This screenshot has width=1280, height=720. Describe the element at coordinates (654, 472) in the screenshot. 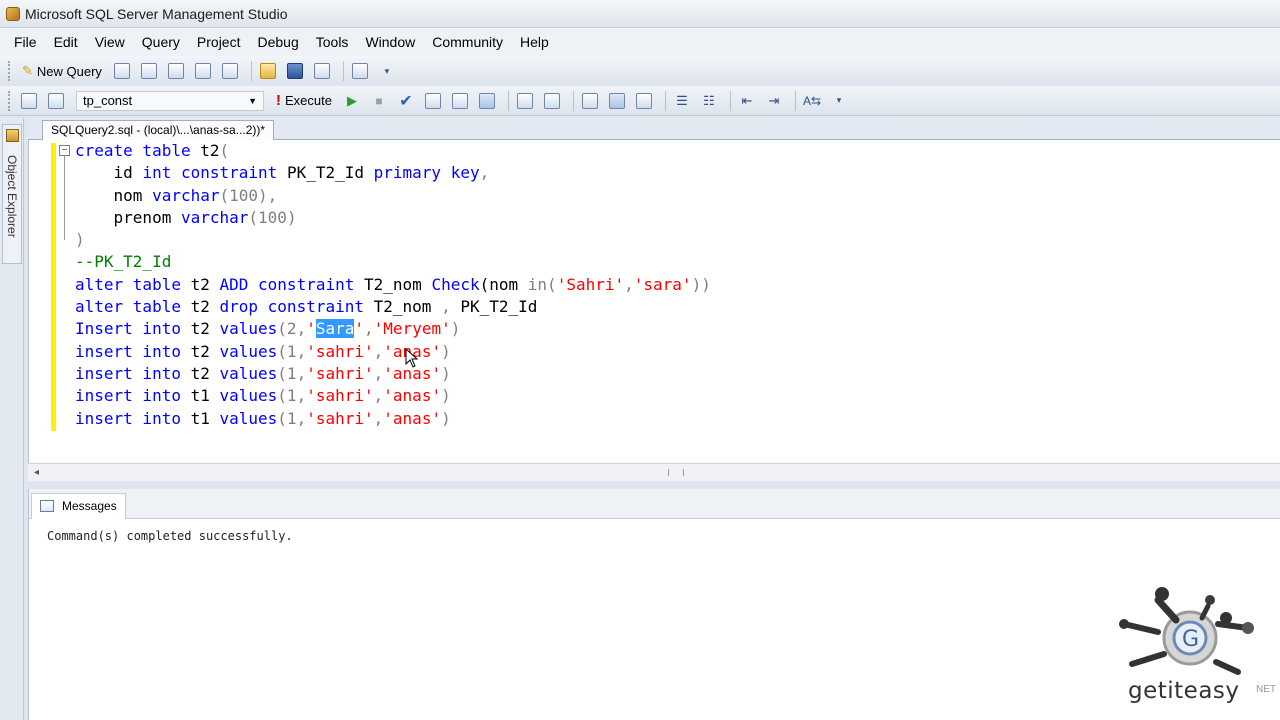

I see `horizontal-scrollbar: ◂` at that location.